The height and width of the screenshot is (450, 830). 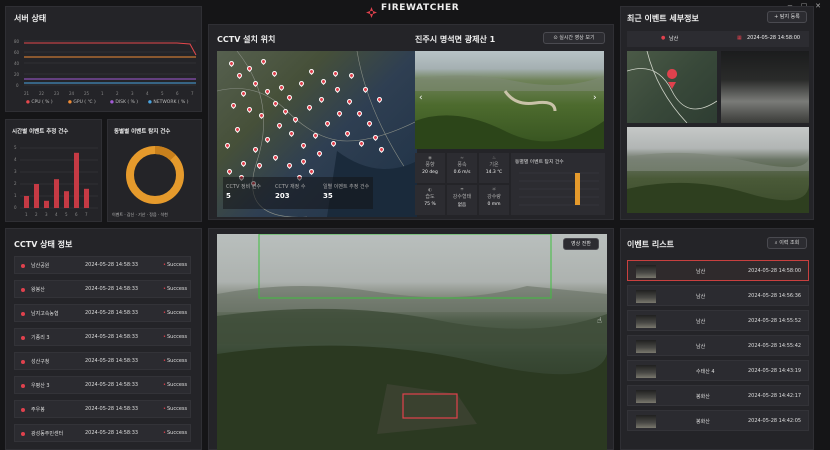 I want to click on xtick: 23, so click(x=57, y=93).